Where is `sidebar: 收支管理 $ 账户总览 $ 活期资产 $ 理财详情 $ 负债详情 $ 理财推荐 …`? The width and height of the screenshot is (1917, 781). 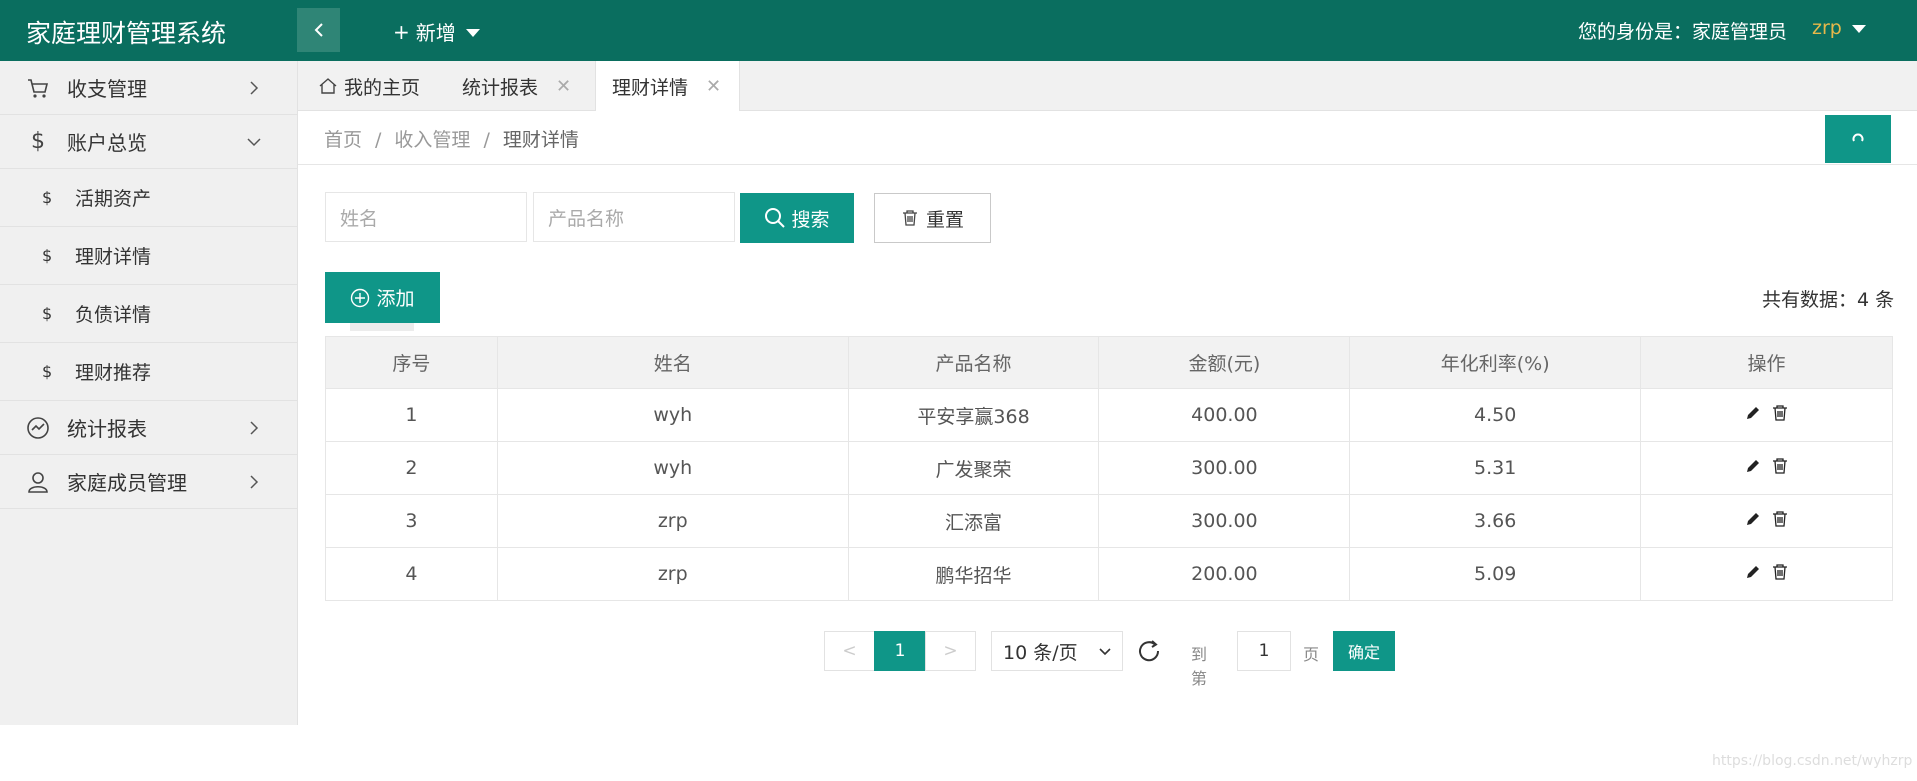 sidebar: 收支管理 $ 账户总览 $ 活期资产 $ 理财详情 $ 负债详情 $ 理财推荐 … is located at coordinates (149, 393).